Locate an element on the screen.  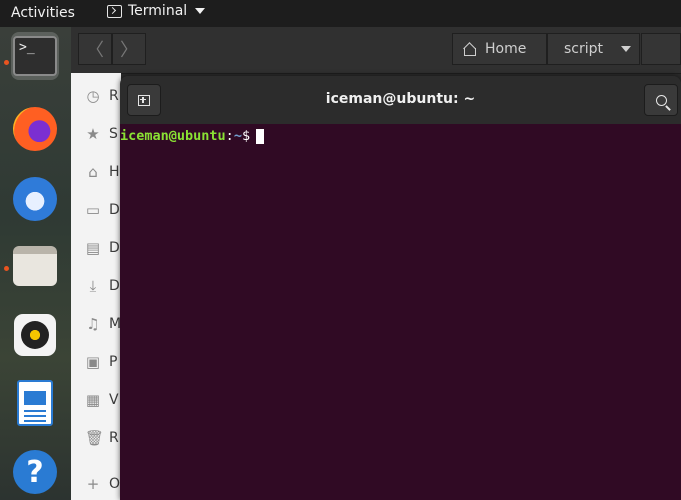
prompt-dollar: $ is located at coordinates (246, 136).